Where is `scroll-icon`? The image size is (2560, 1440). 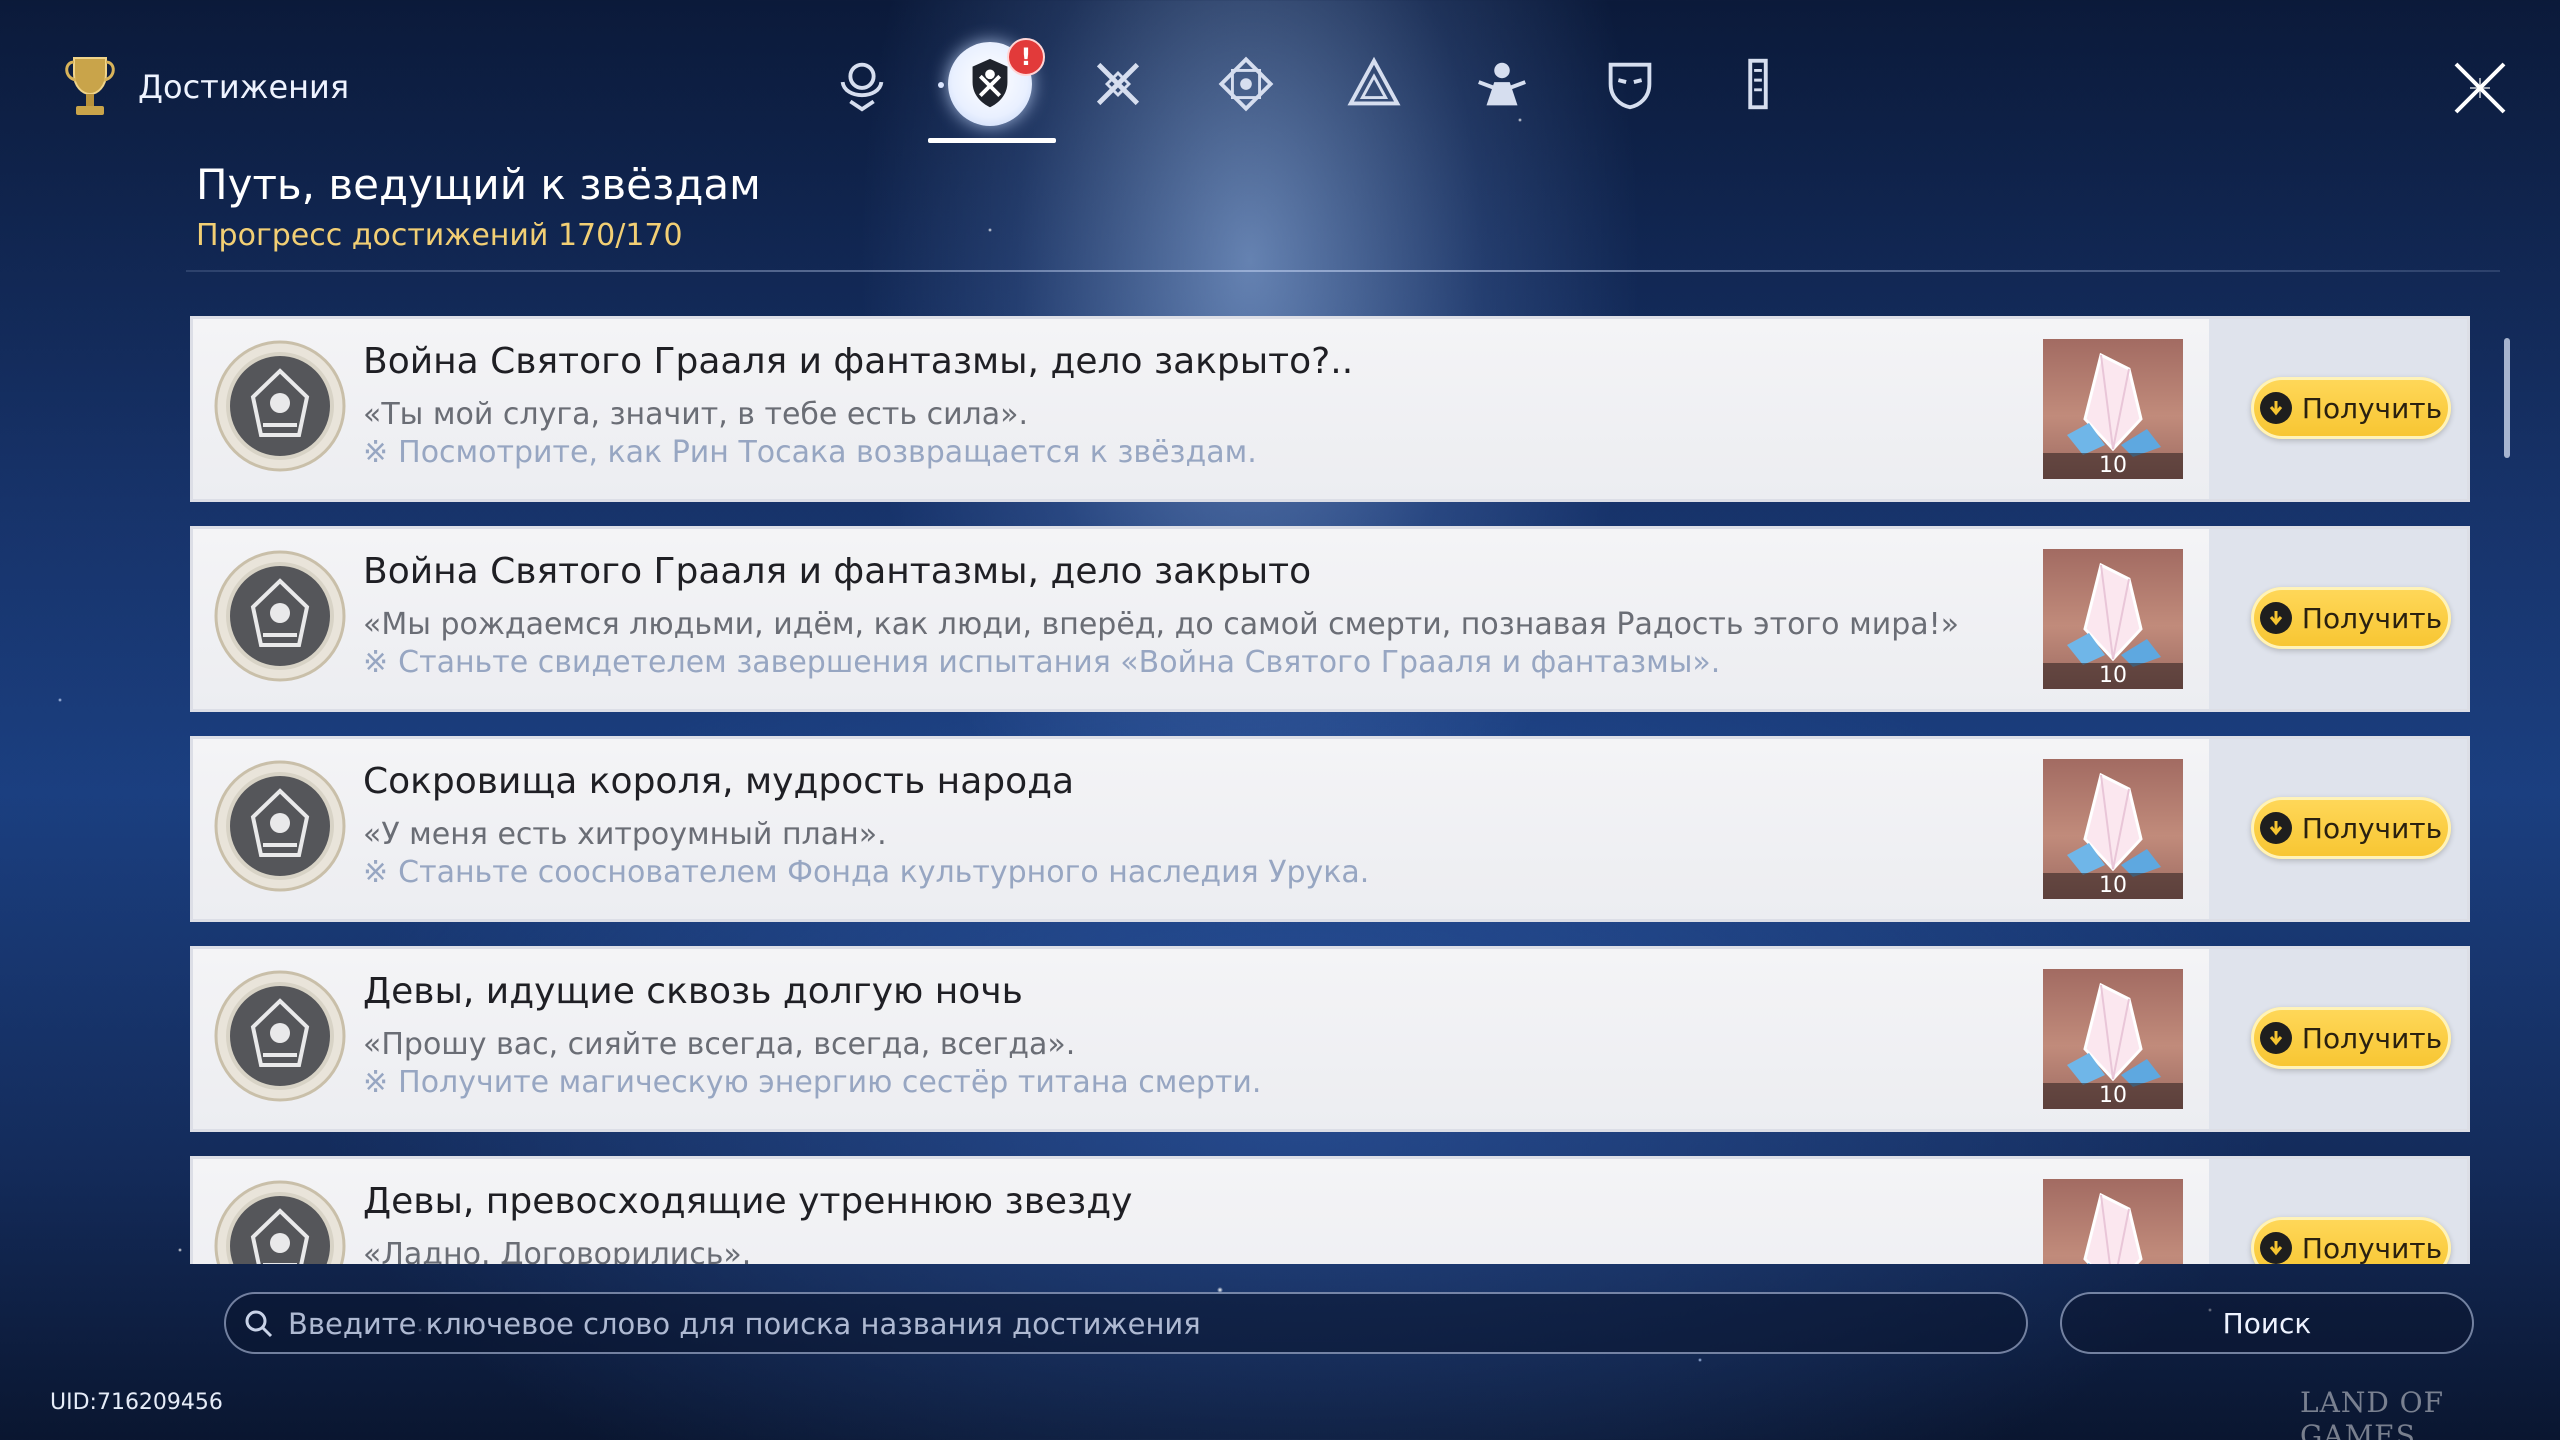
scroll-icon is located at coordinates (1758, 84).